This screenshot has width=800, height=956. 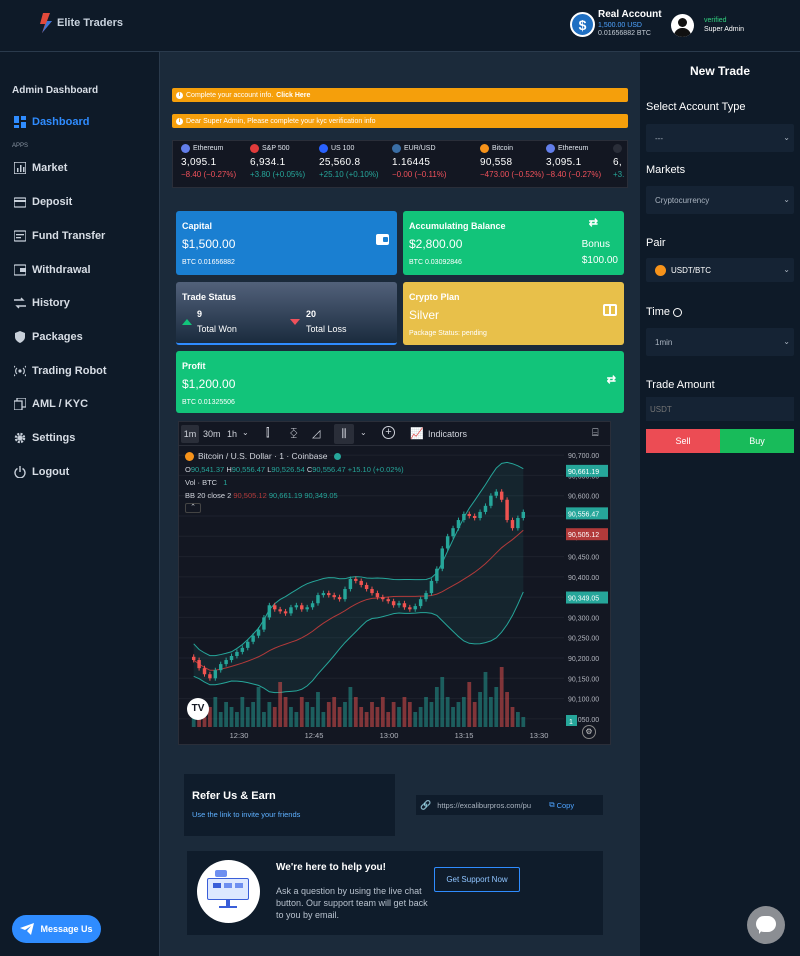 What do you see at coordinates (477, 879) in the screenshot?
I see `get-support-button: Get Support Now` at bounding box center [477, 879].